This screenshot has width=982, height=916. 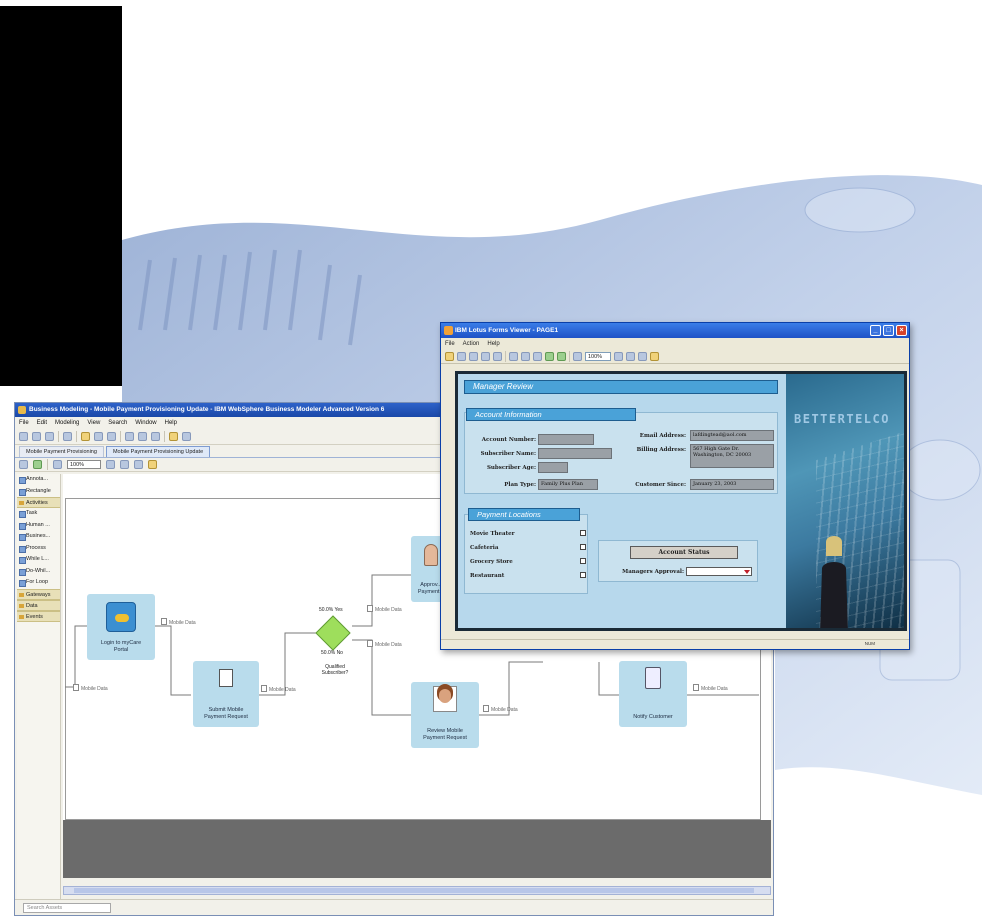 What do you see at coordinates (38, 616) in the screenshot?
I see `palette-group-events: Events` at bounding box center [38, 616].